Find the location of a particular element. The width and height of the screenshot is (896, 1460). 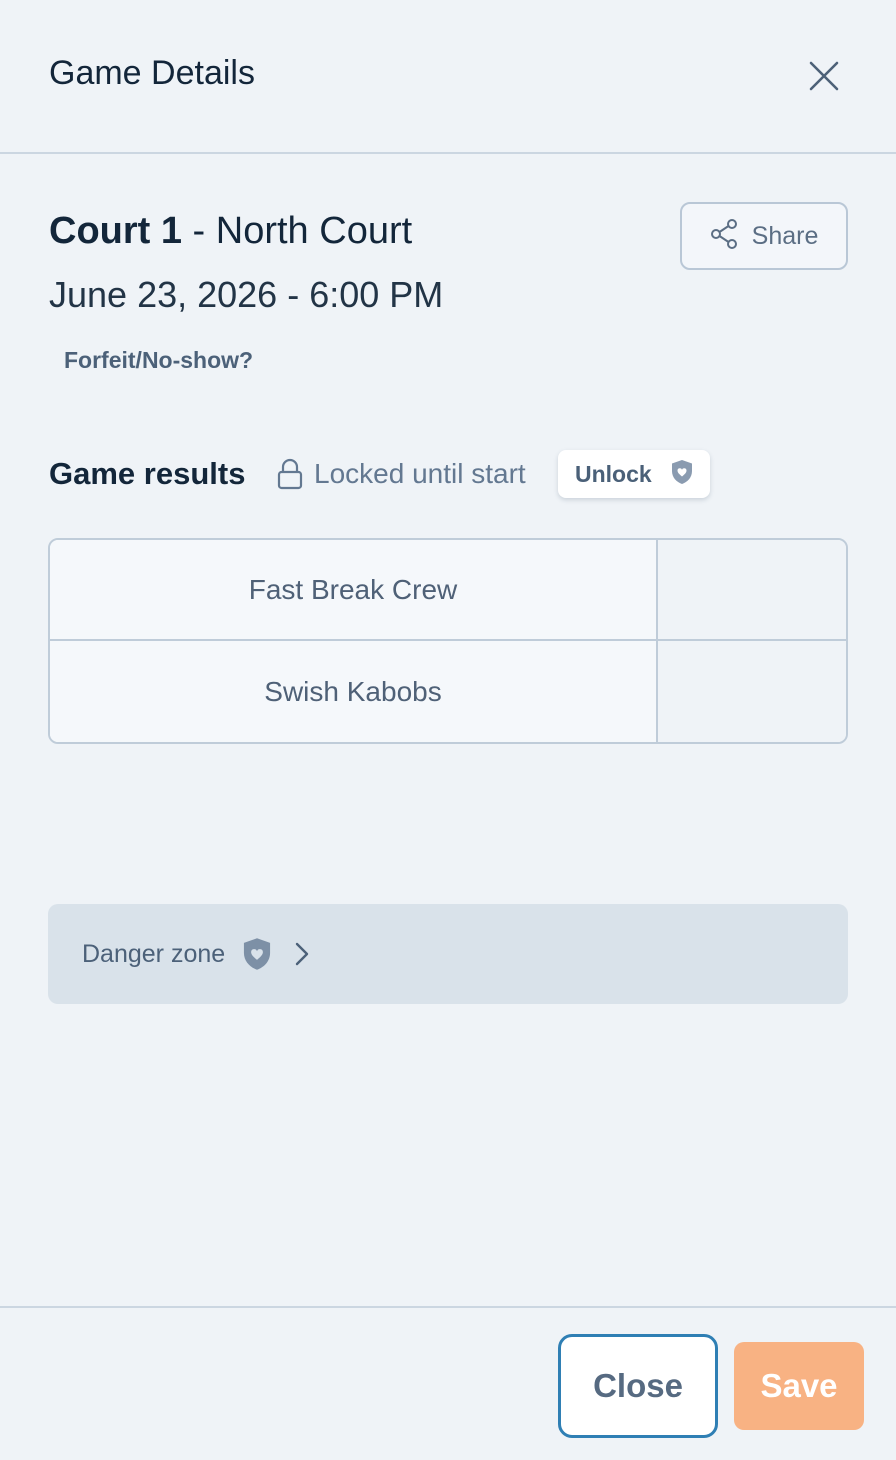

dialog-footer: Close Save is located at coordinates (448, 1383).